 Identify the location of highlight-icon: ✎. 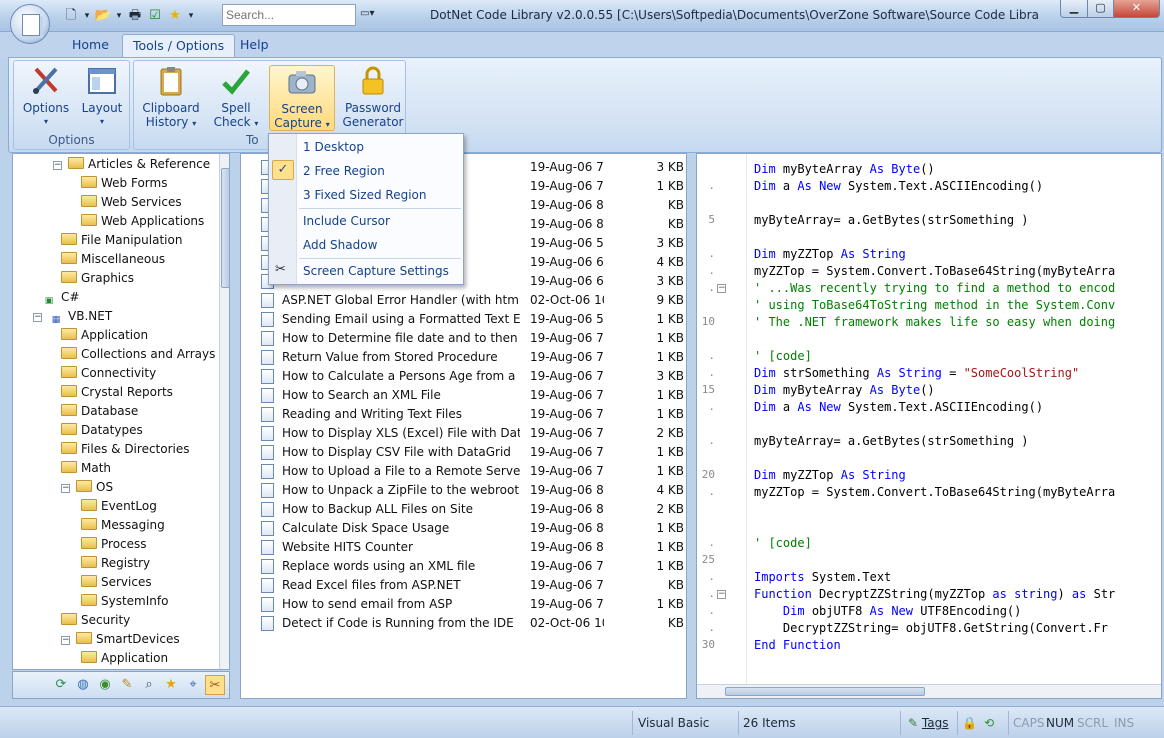
(127, 685).